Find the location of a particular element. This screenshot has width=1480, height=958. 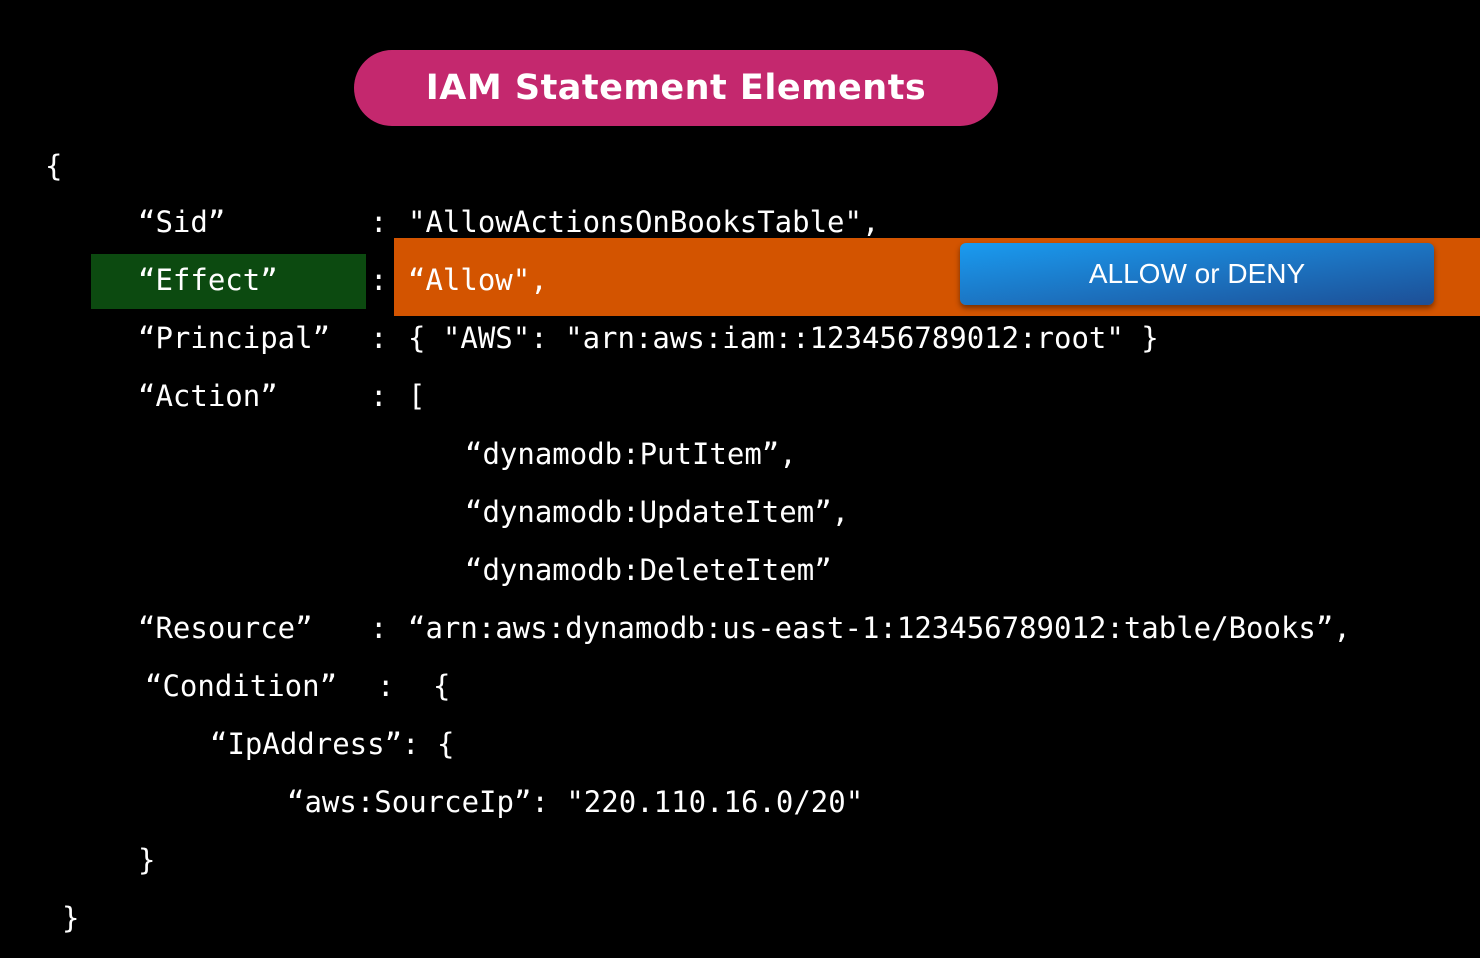

condition-colon: : is located at coordinates (386, 686).